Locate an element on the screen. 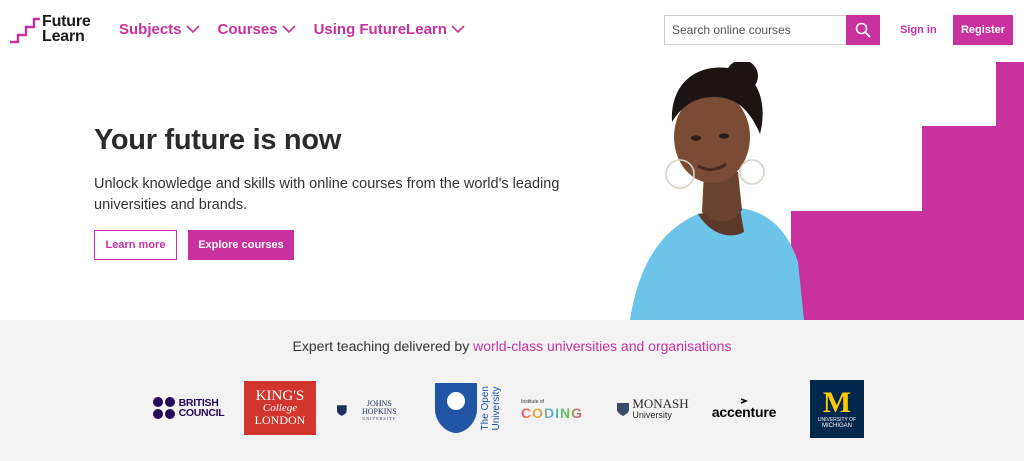 This screenshot has width=1024, height=461. open-university-logo: The Open University is located at coordinates (468, 408).